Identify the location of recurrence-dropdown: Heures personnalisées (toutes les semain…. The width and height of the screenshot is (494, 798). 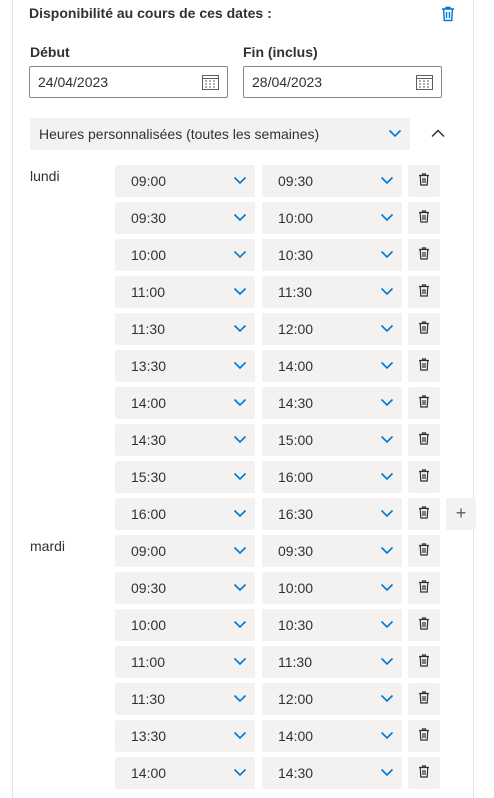
(220, 134).